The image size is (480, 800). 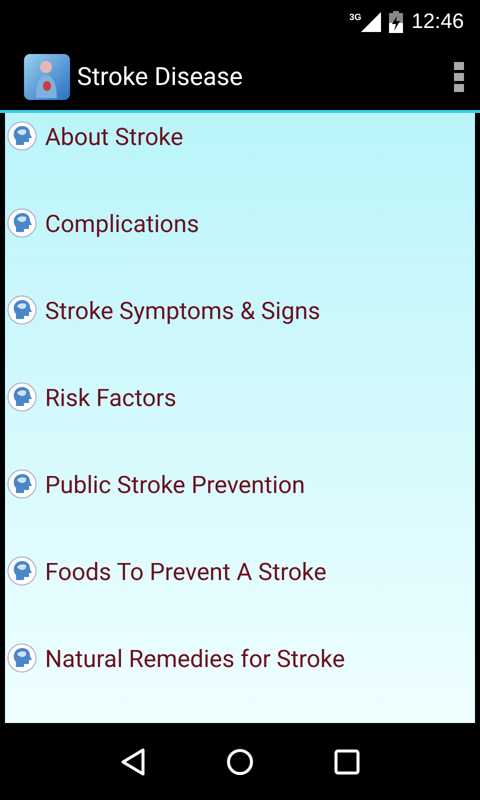 I want to click on topic-item: Foods To Prevent A Stroke, so click(x=185, y=572).